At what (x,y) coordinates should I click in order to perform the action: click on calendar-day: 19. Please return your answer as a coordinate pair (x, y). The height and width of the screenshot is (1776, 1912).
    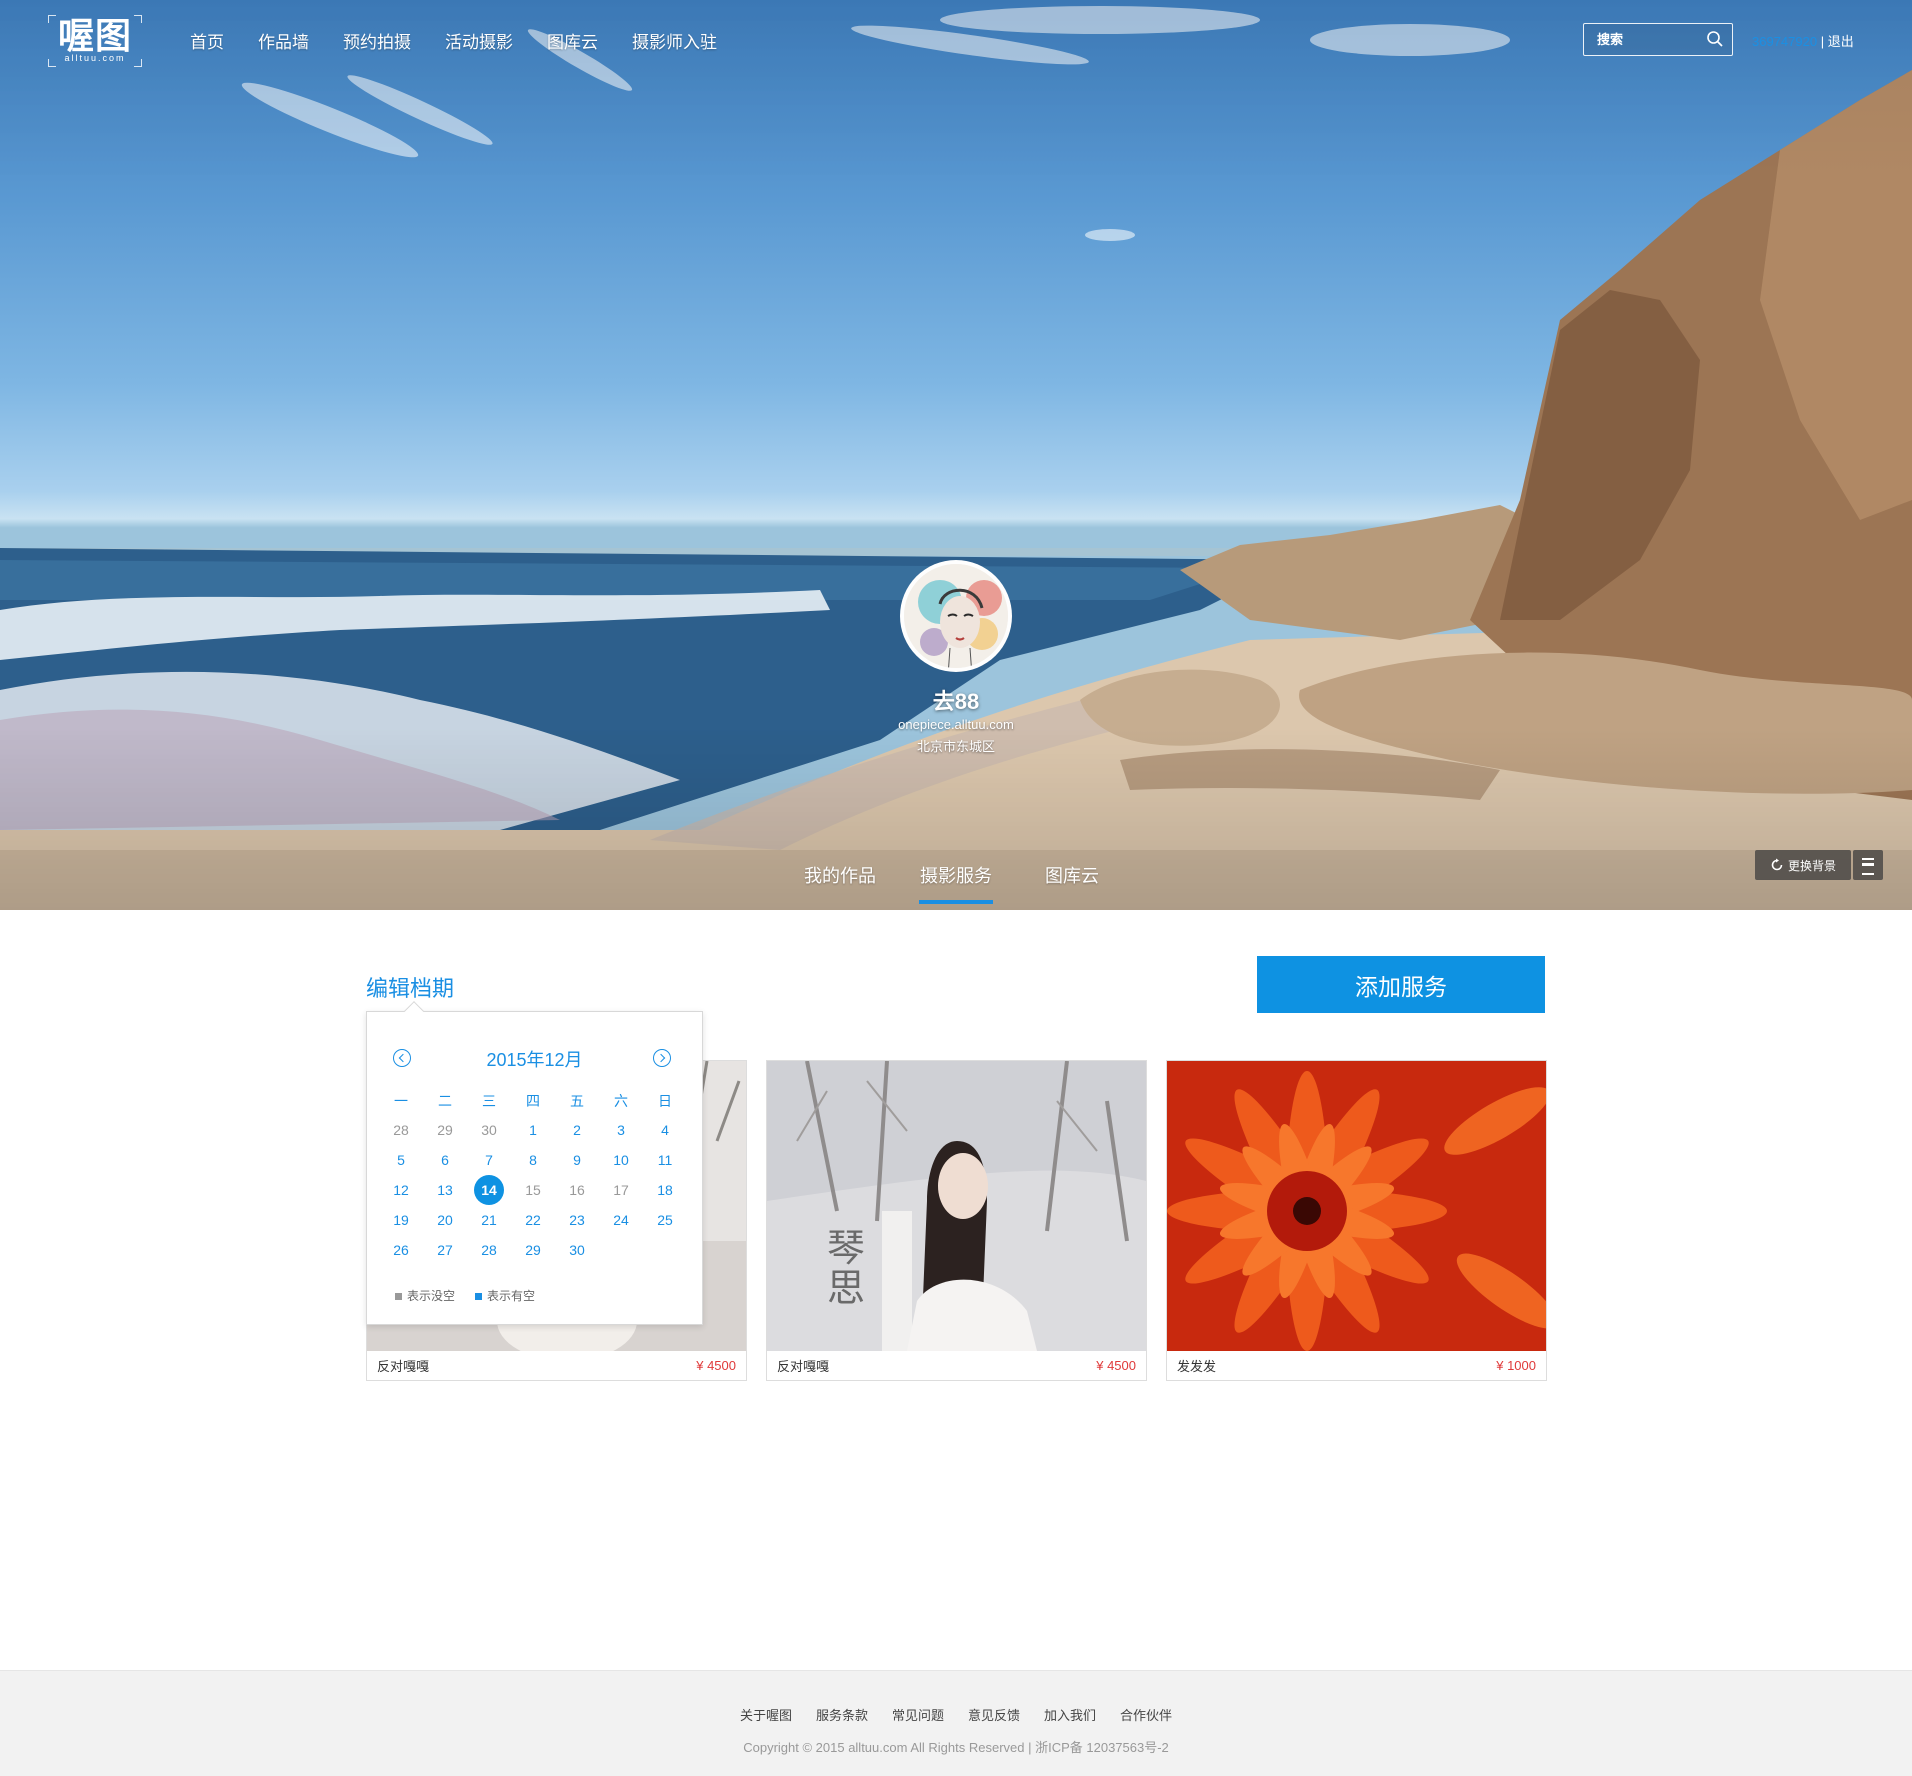
    Looking at the image, I should click on (401, 1220).